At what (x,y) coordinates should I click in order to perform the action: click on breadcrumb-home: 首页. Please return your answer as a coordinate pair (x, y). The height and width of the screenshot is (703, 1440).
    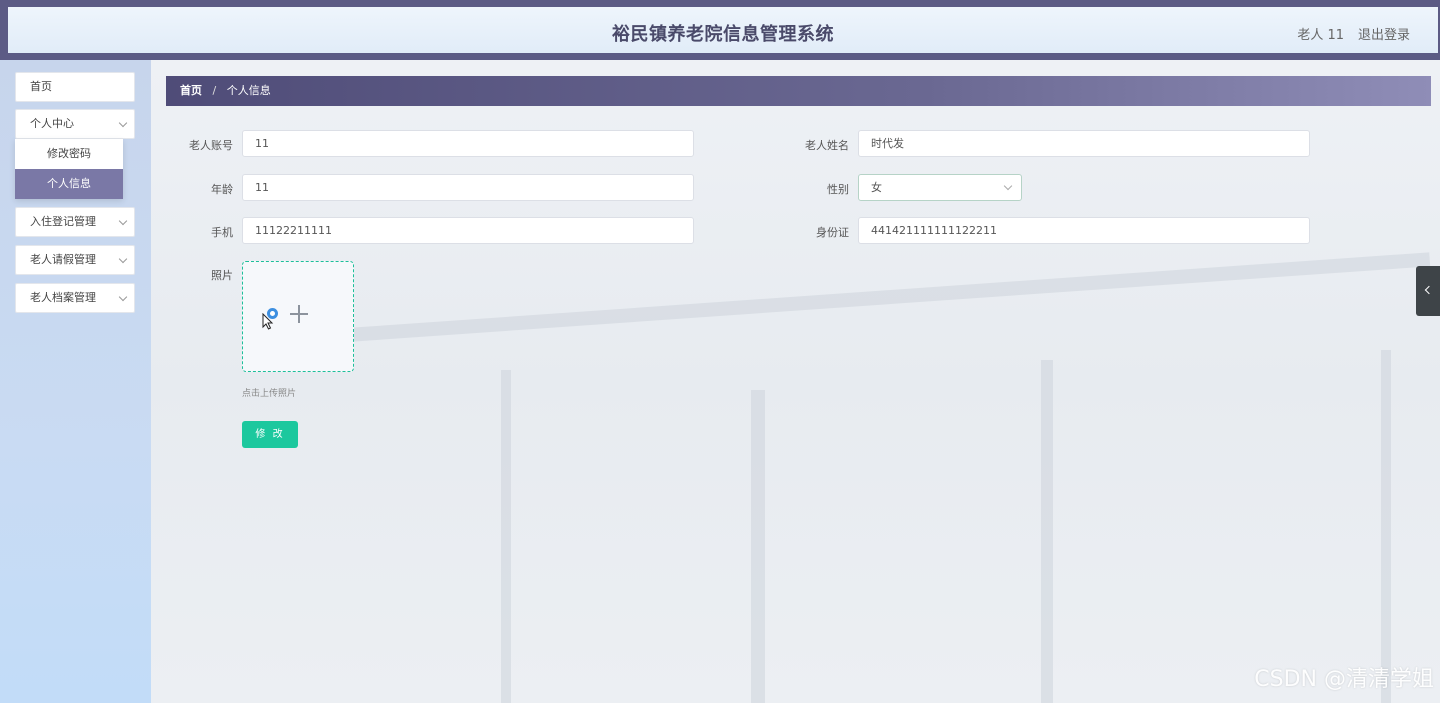
    Looking at the image, I should click on (191, 90).